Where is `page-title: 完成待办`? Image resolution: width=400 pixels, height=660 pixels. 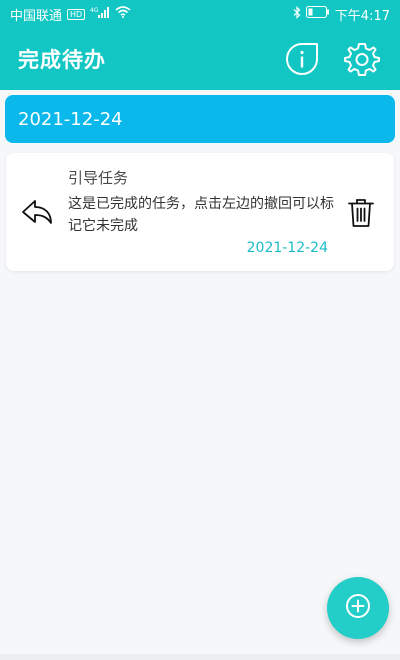
page-title: 完成待办 is located at coordinates (62, 60).